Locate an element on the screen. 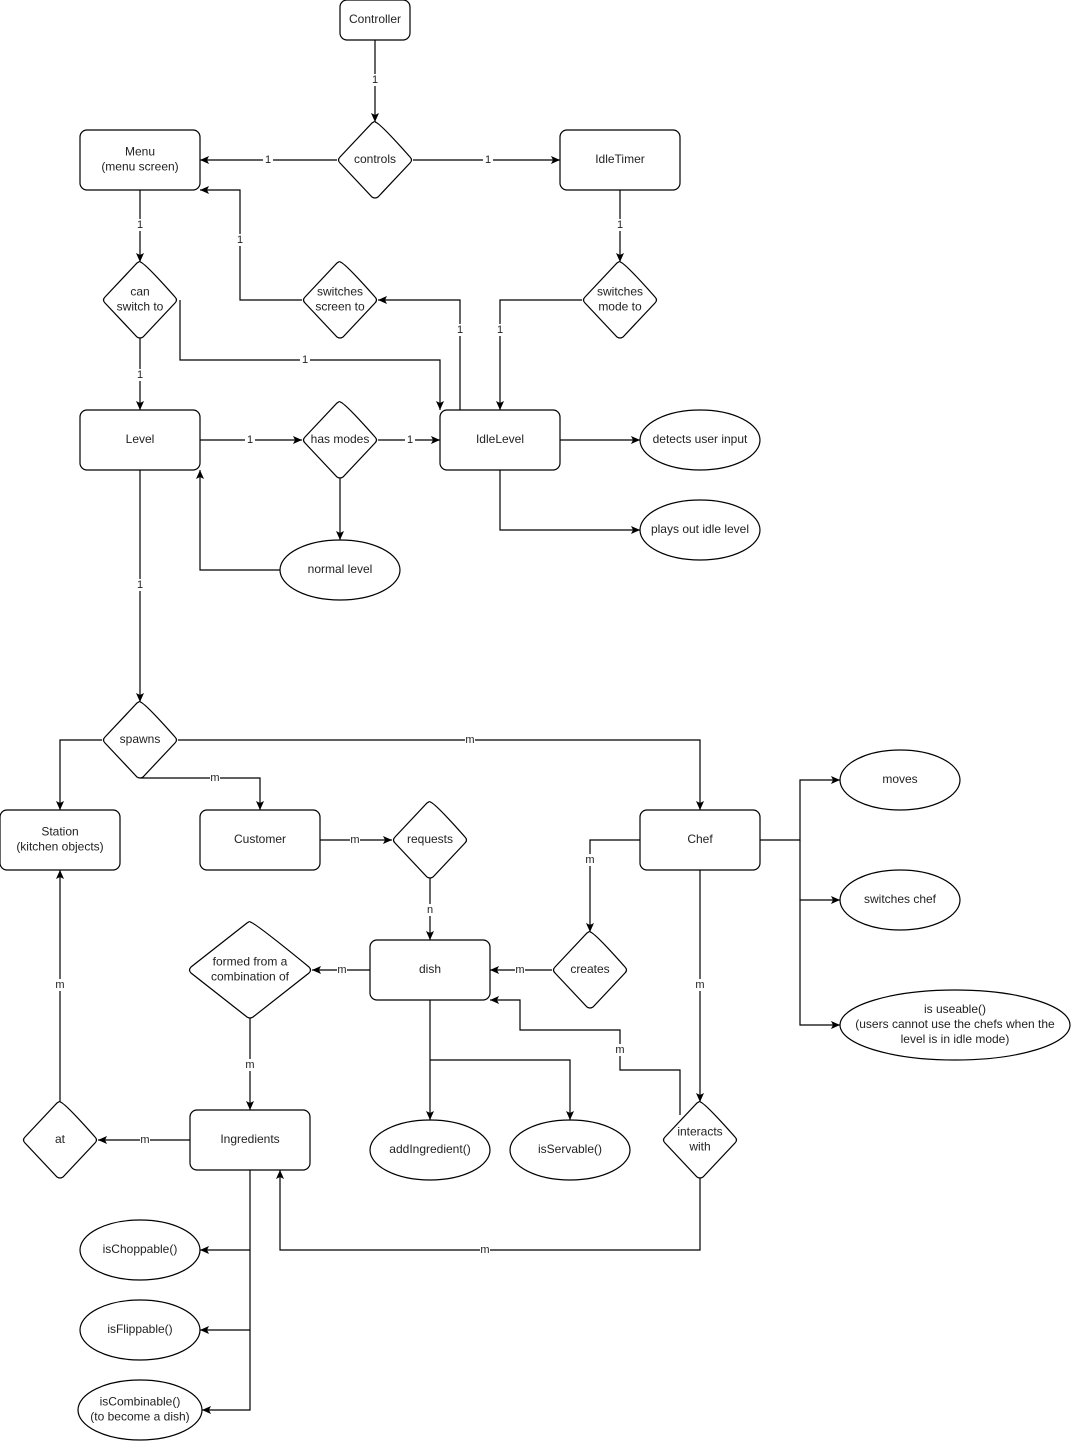 This screenshot has height=1441, width=1071. node-label: Menu is located at coordinates (140, 152).